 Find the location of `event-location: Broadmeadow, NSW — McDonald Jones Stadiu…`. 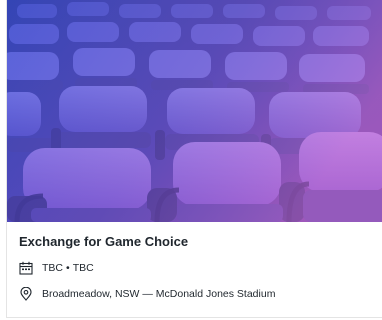

event-location: Broadmeadow, NSW — McDonald Jones Stadiu… is located at coordinates (159, 294).